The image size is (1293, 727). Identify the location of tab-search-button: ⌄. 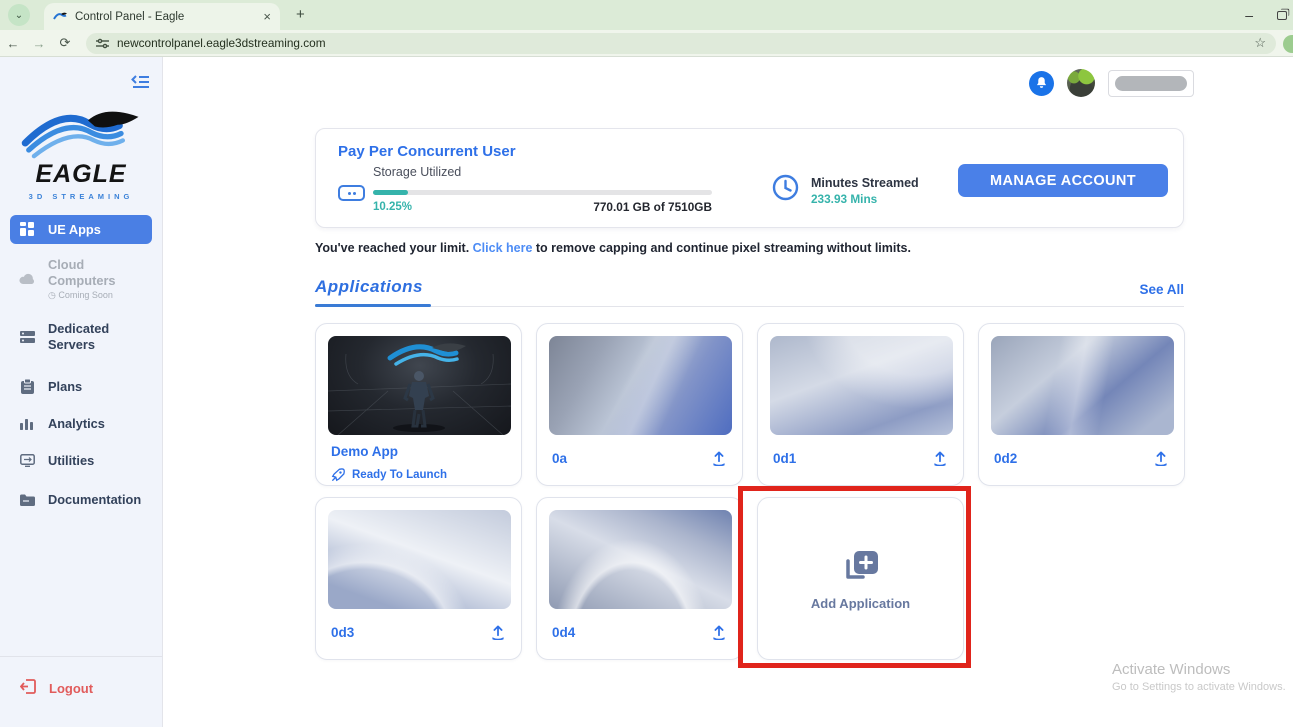
(19, 15).